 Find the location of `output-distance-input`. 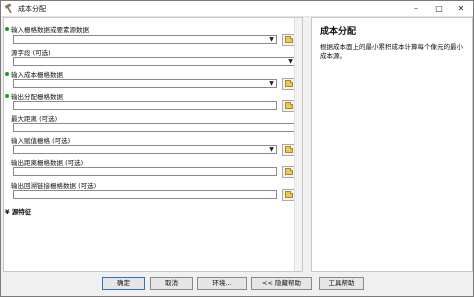

output-distance-input is located at coordinates (145, 171).